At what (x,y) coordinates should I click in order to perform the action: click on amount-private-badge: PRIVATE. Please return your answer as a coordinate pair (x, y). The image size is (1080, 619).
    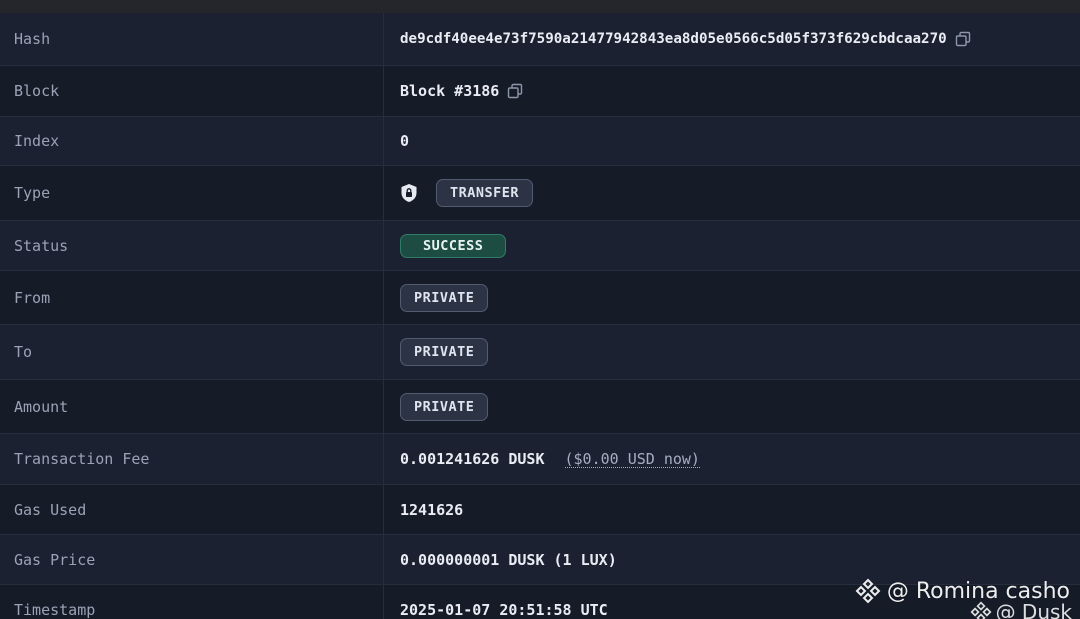
    Looking at the image, I should click on (444, 406).